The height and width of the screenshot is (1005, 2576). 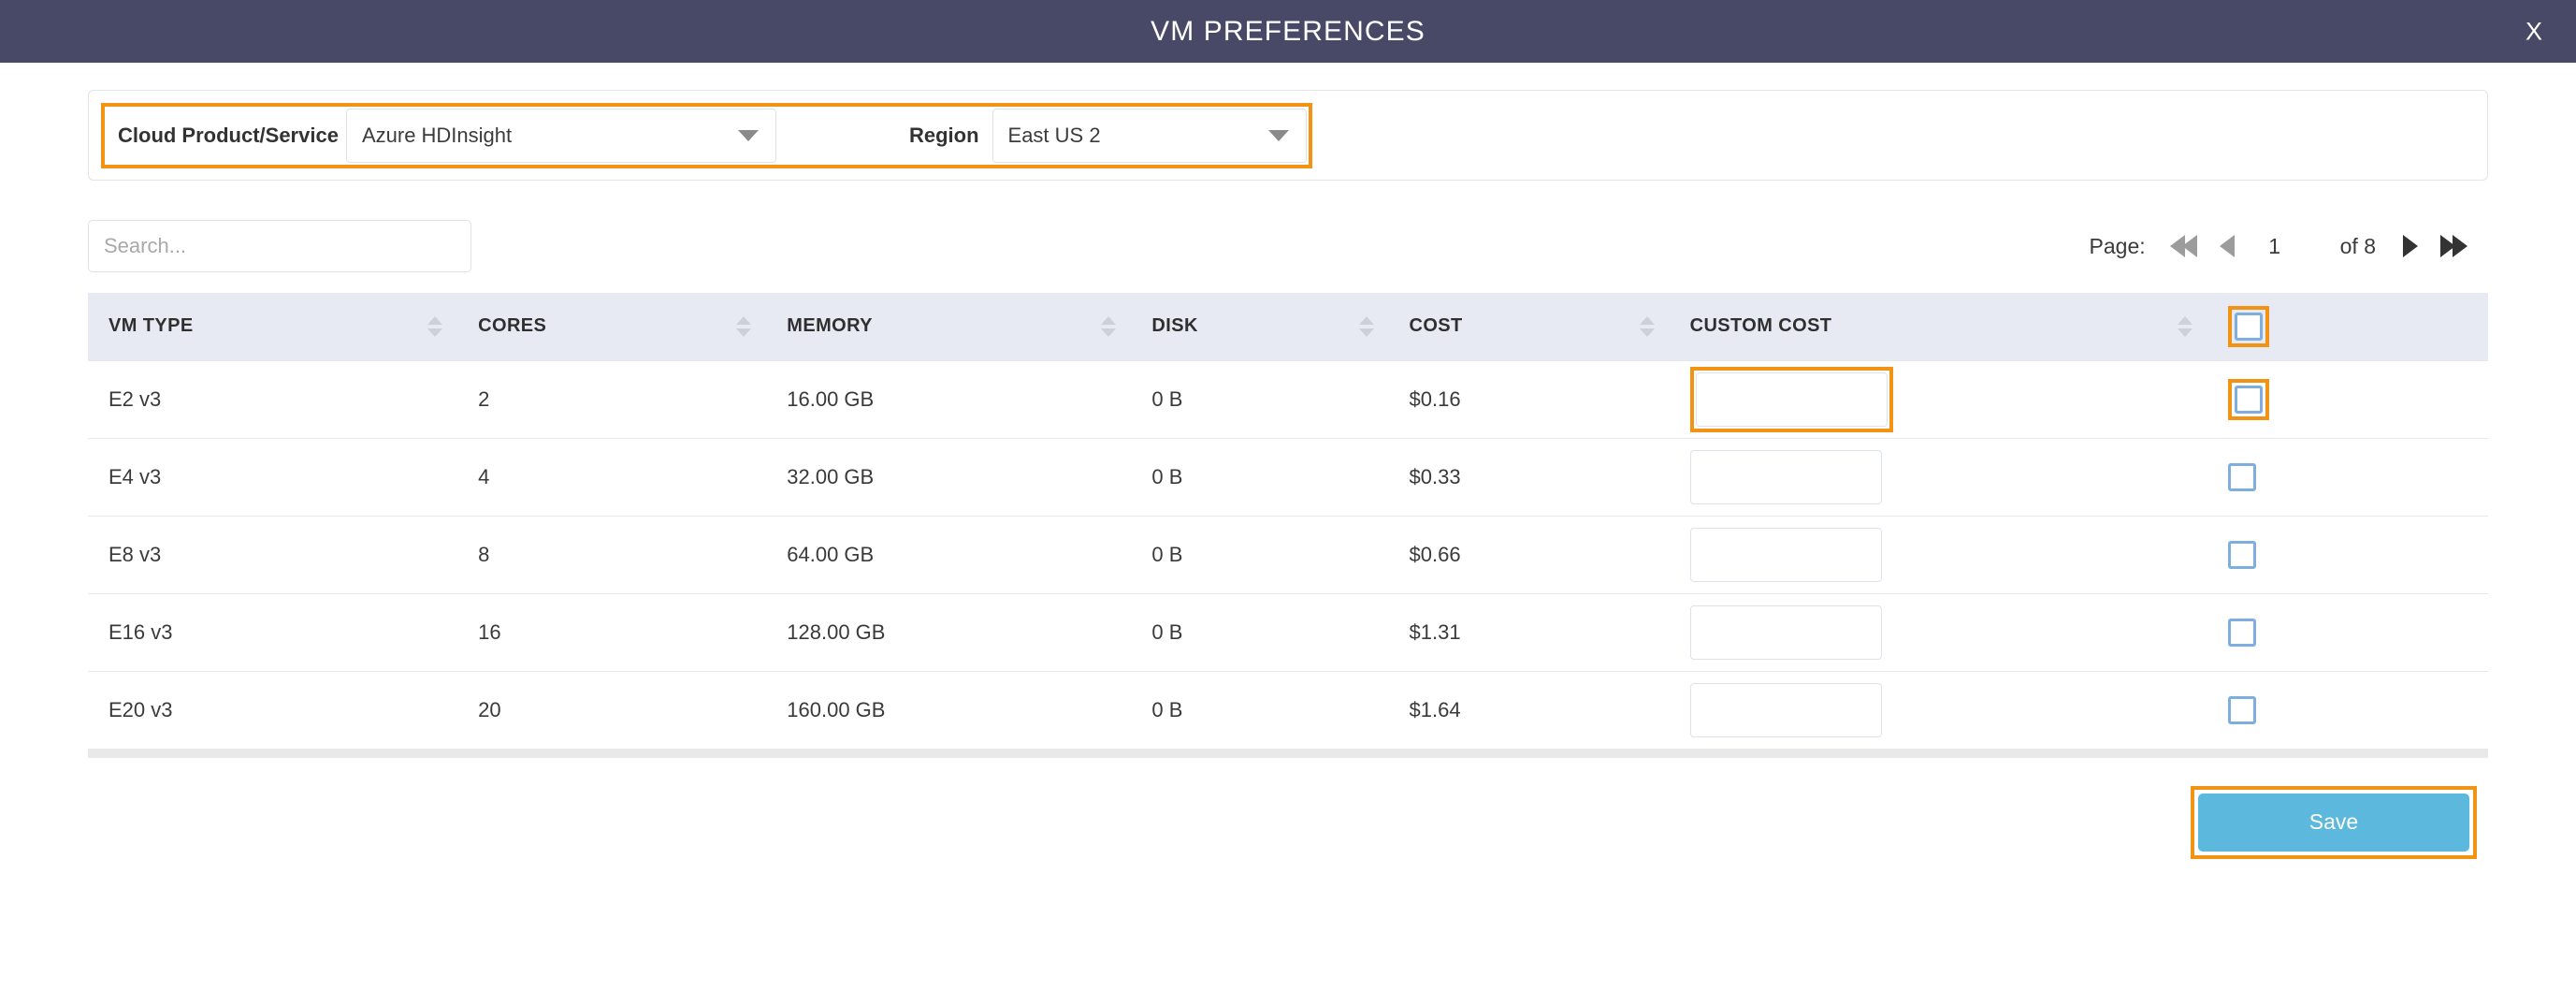 I want to click on pagination-last-button, so click(x=2453, y=246).